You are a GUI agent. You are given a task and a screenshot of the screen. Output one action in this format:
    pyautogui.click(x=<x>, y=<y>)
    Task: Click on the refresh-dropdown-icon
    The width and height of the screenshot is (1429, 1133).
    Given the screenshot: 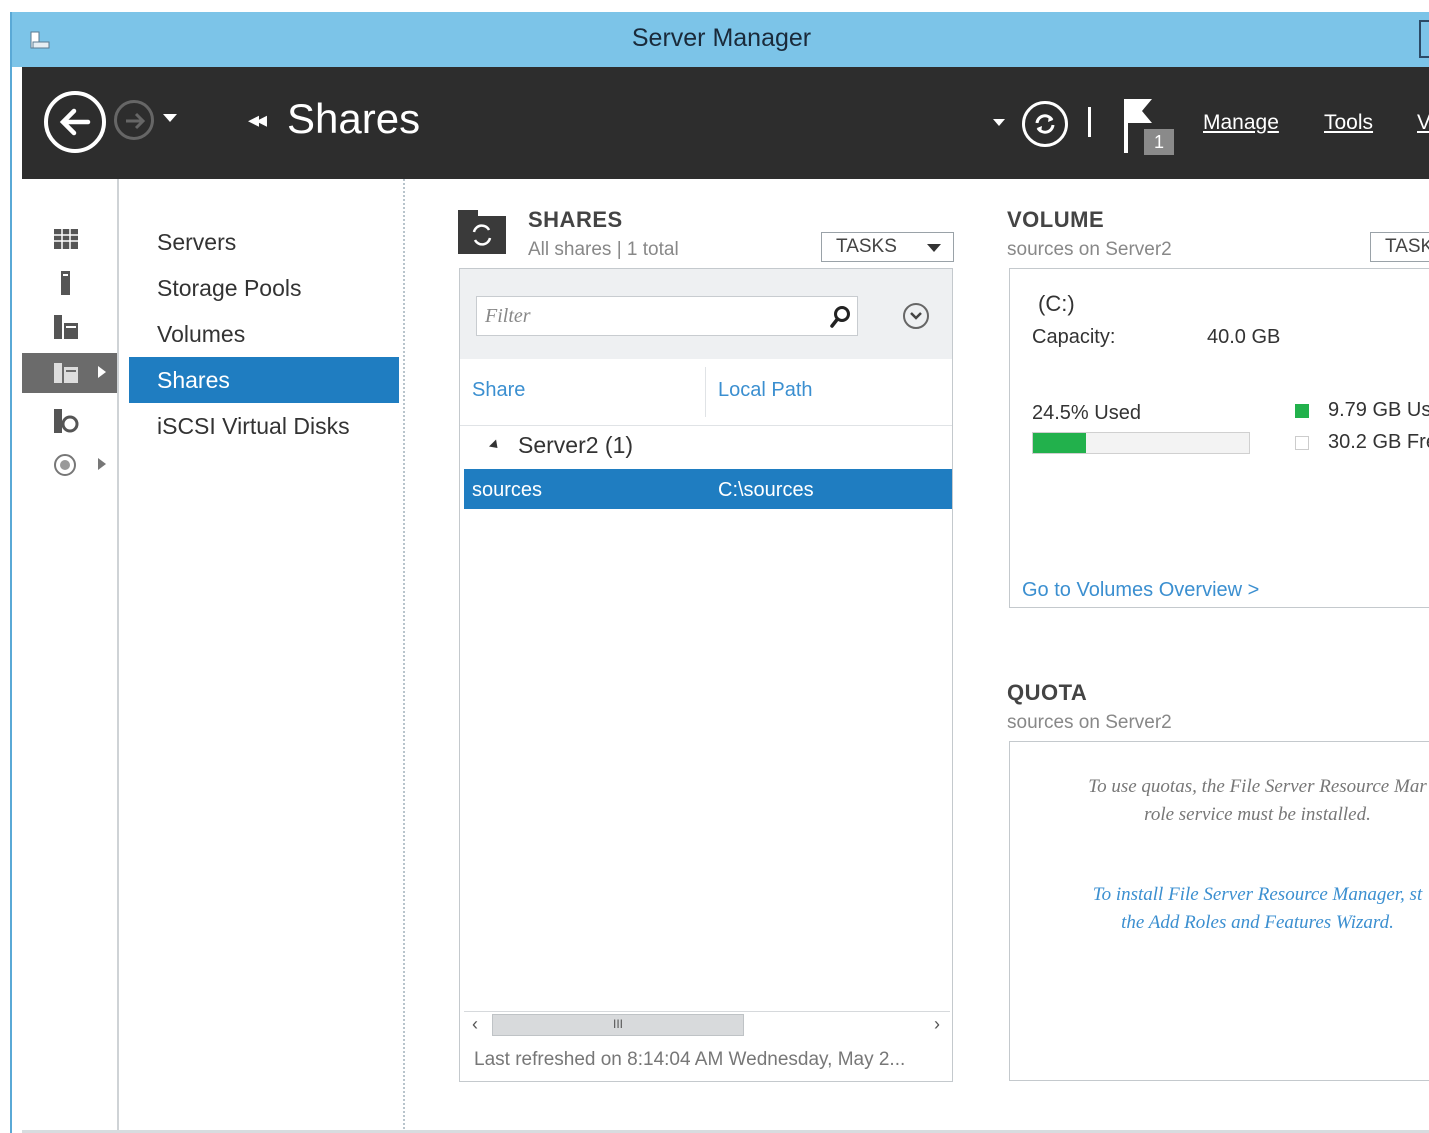 What is the action you would take?
    pyautogui.click(x=999, y=122)
    